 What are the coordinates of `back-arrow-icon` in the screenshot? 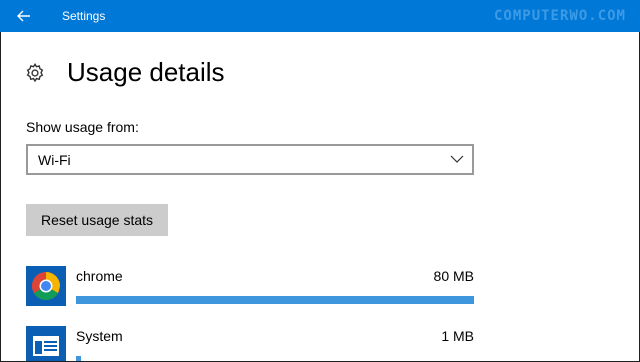 It's located at (23, 16).